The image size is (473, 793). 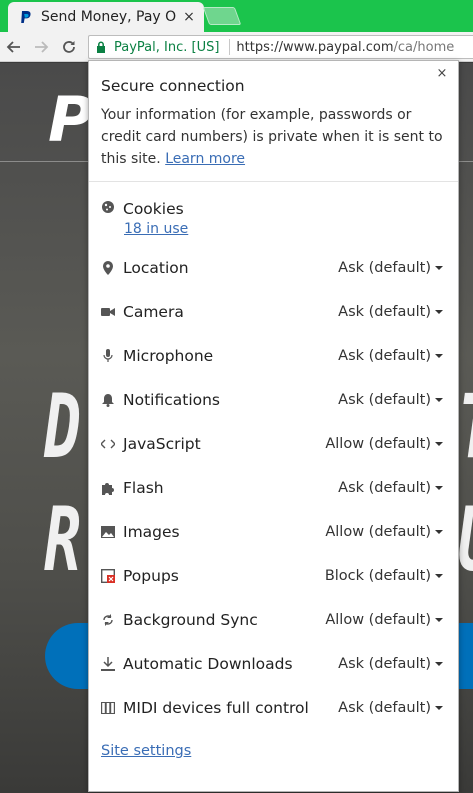 I want to click on piano-keys-icon, so click(x=108, y=708).